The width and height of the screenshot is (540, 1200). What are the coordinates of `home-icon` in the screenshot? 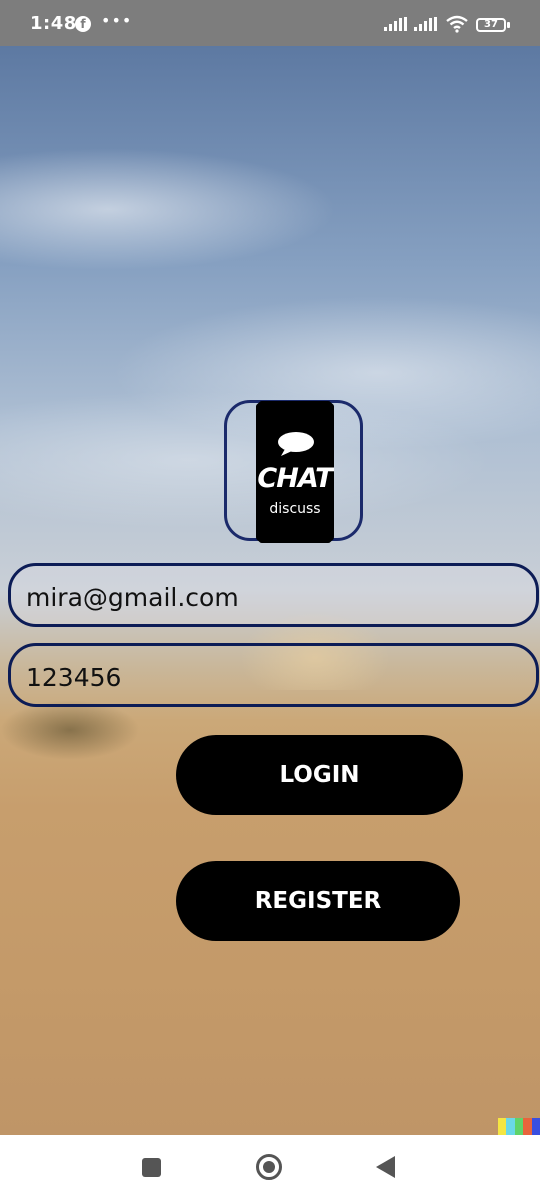 It's located at (269, 1167).